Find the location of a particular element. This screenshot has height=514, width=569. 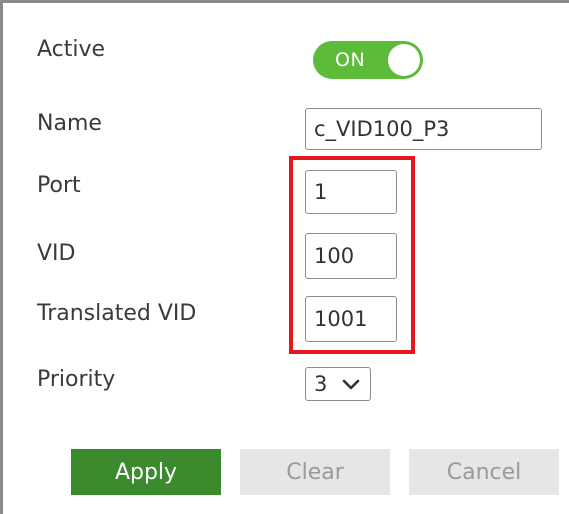

priority-select: 3 is located at coordinates (338, 384).